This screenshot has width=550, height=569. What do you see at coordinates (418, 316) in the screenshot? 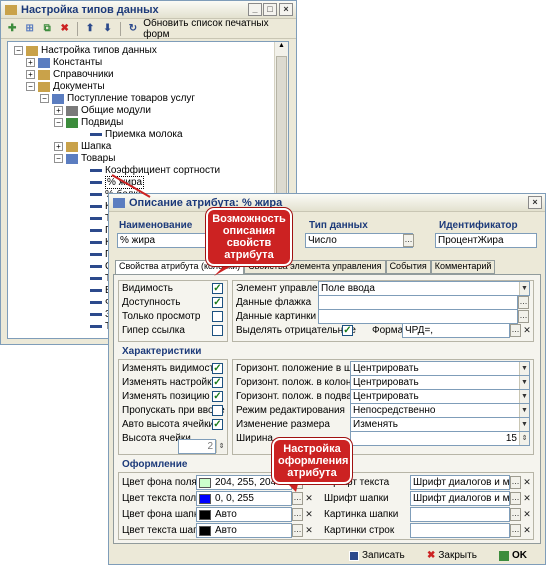
I see `picture-data-field` at bounding box center [418, 316].